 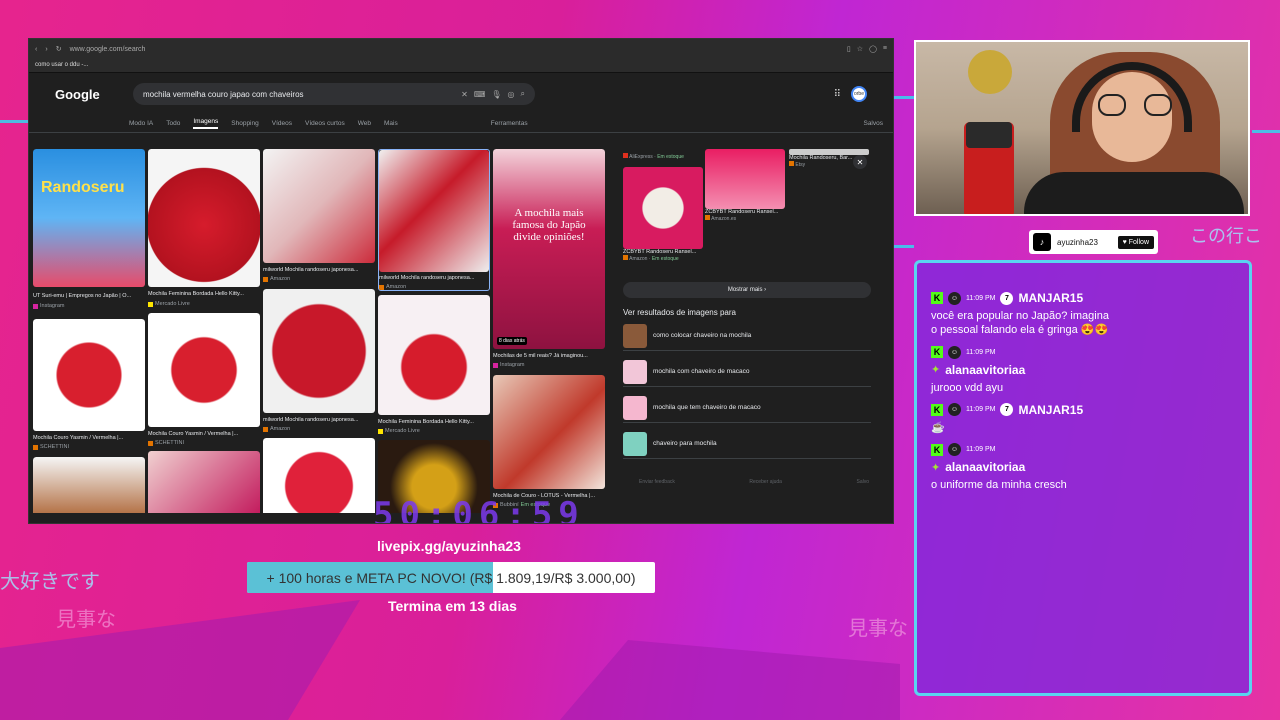 I want to click on clear-icon: ✕, so click(x=464, y=94).